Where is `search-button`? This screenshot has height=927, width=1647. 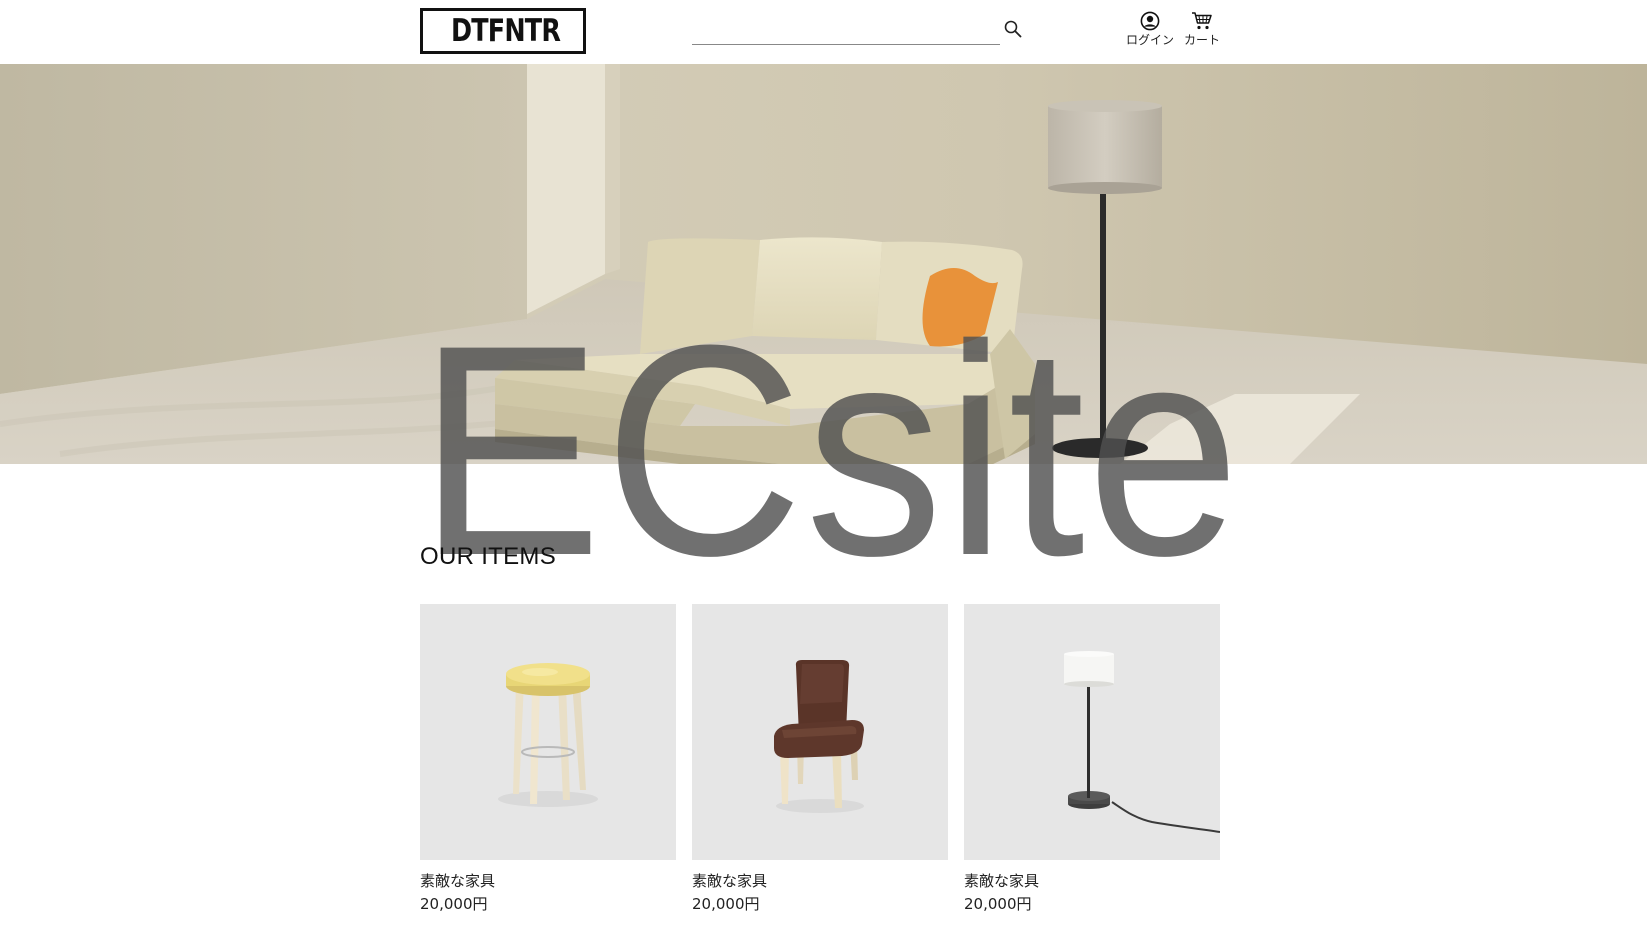 search-button is located at coordinates (1014, 30).